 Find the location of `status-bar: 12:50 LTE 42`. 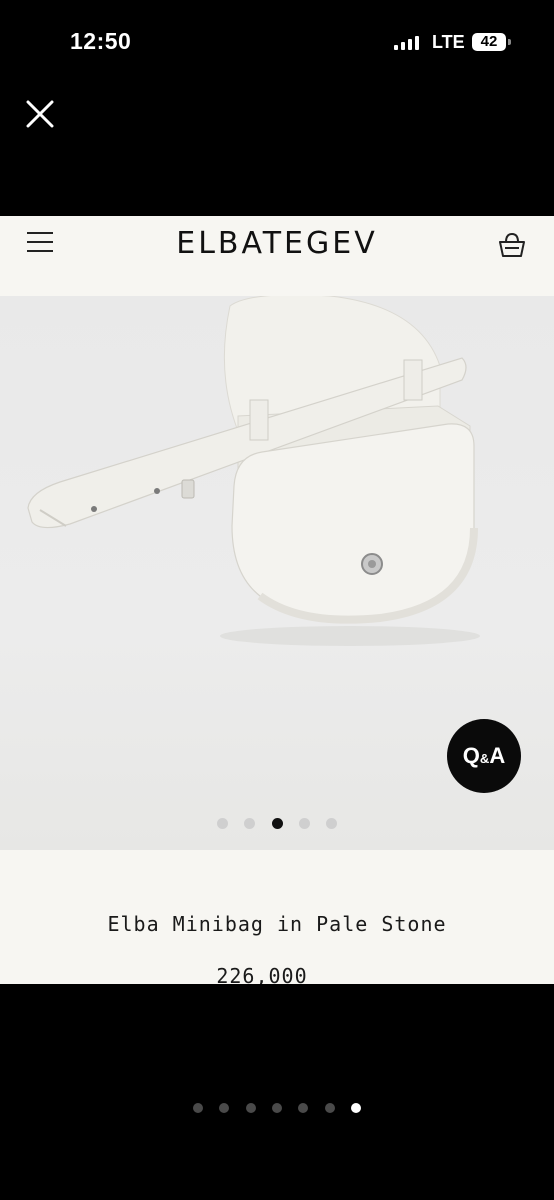

status-bar: 12:50 LTE 42 is located at coordinates (277, 40).